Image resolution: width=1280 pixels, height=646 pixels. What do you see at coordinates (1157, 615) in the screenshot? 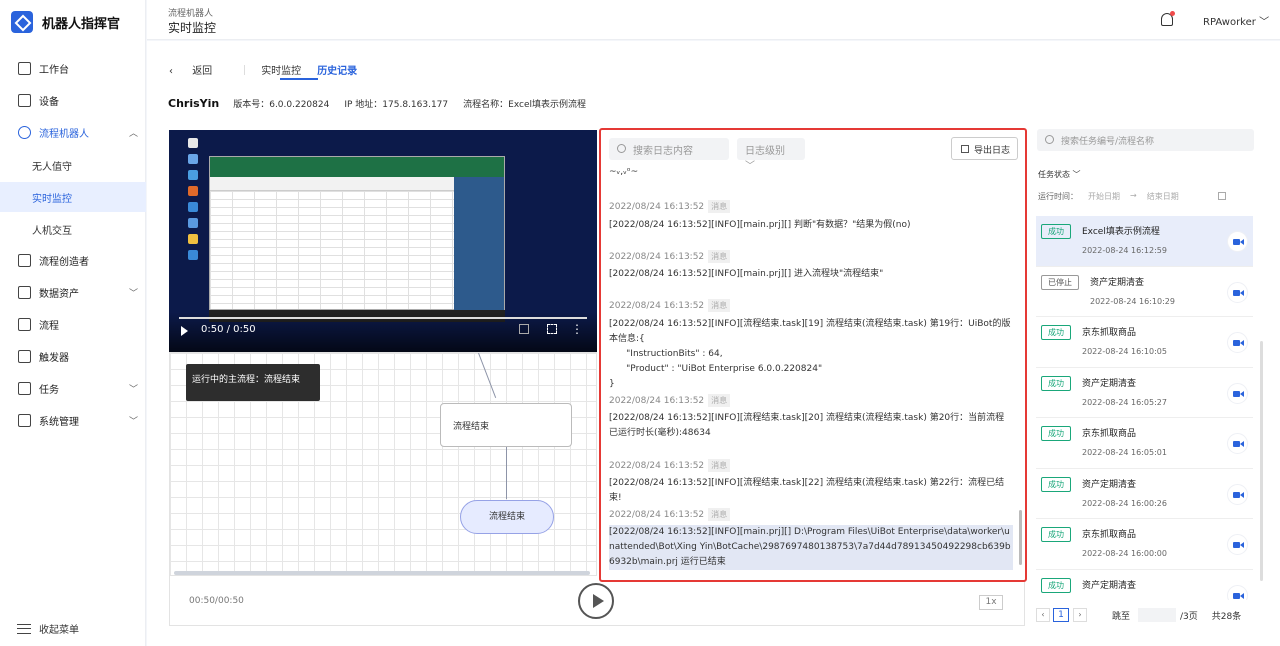
I see `page-jump-input` at bounding box center [1157, 615].